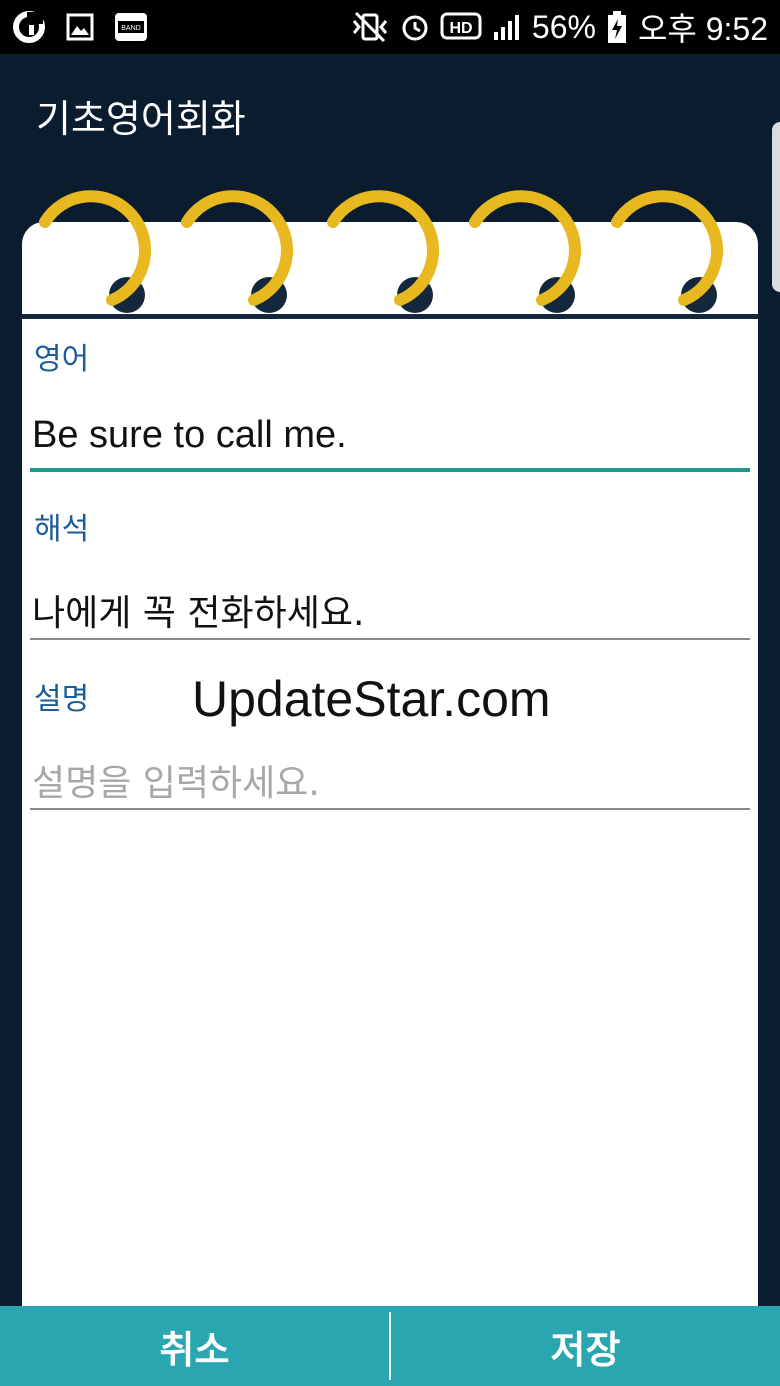 The image size is (780, 1386). What do you see at coordinates (371, 699) in the screenshot?
I see `watermark: UpdateStar.com` at bounding box center [371, 699].